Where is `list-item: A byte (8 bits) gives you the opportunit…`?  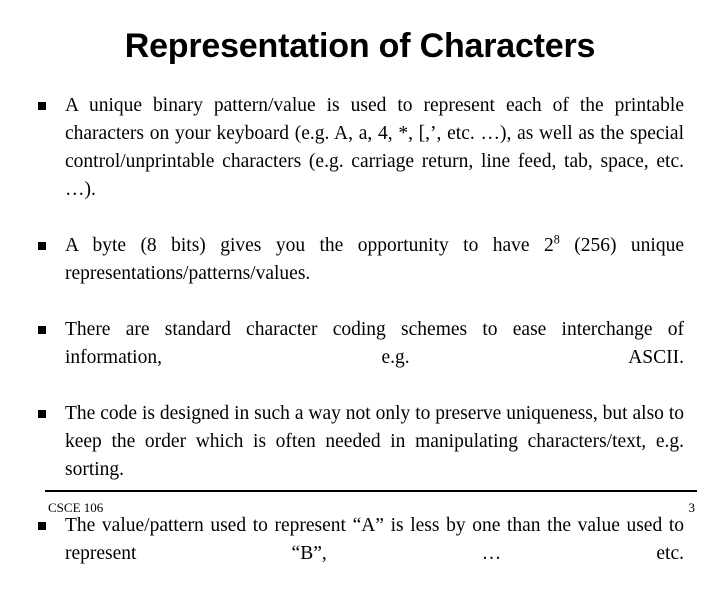 list-item: A byte (8 bits) gives you the opportunit… is located at coordinates (360, 274).